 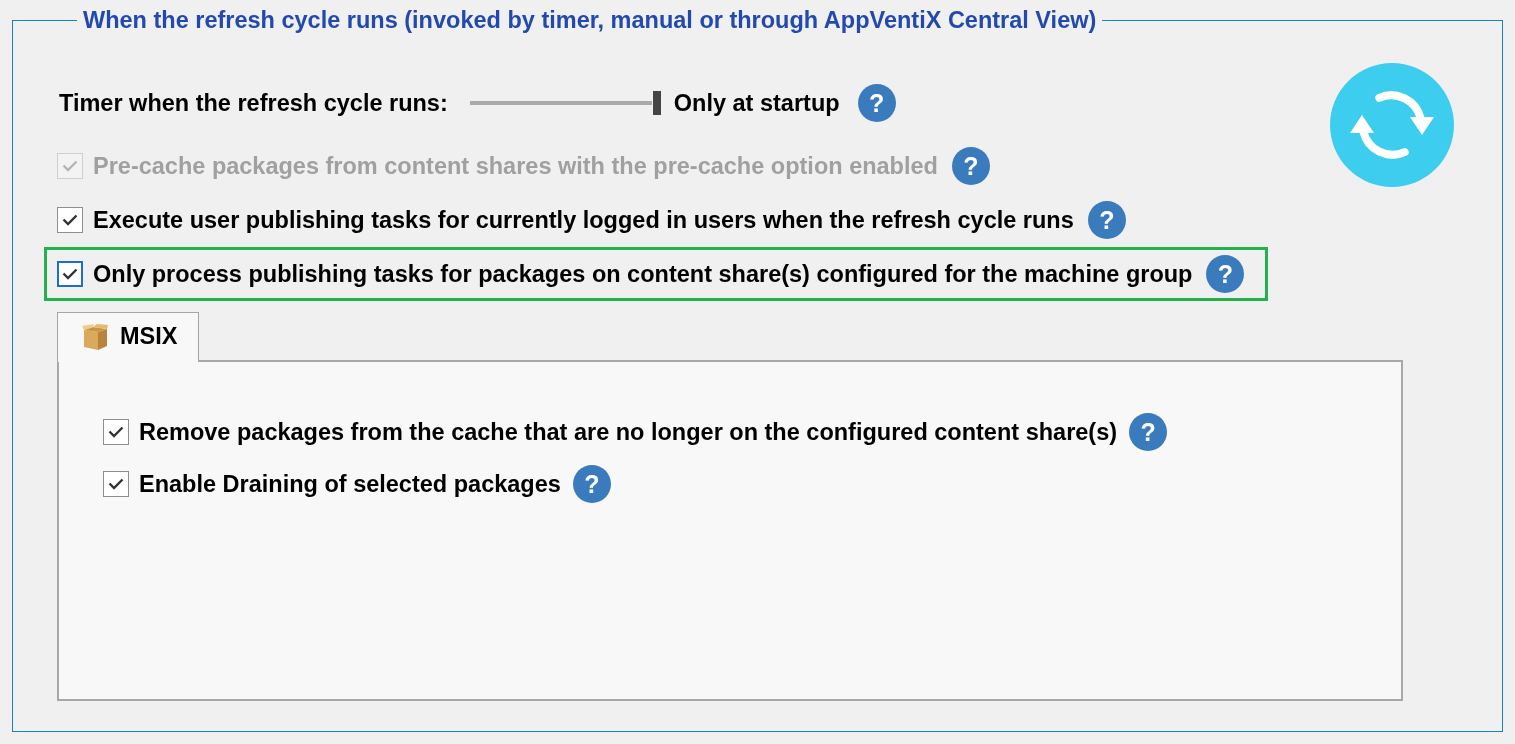 I want to click on option-label: Only process publishing tasks for packages on content share(s) configured for the machine group, so click(x=643, y=274).